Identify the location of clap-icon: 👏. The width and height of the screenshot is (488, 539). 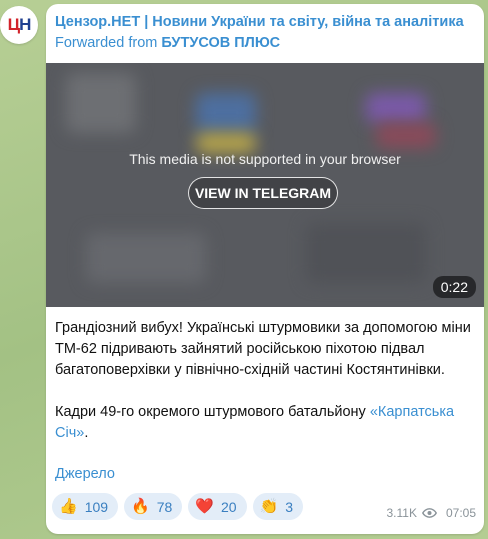
(269, 506).